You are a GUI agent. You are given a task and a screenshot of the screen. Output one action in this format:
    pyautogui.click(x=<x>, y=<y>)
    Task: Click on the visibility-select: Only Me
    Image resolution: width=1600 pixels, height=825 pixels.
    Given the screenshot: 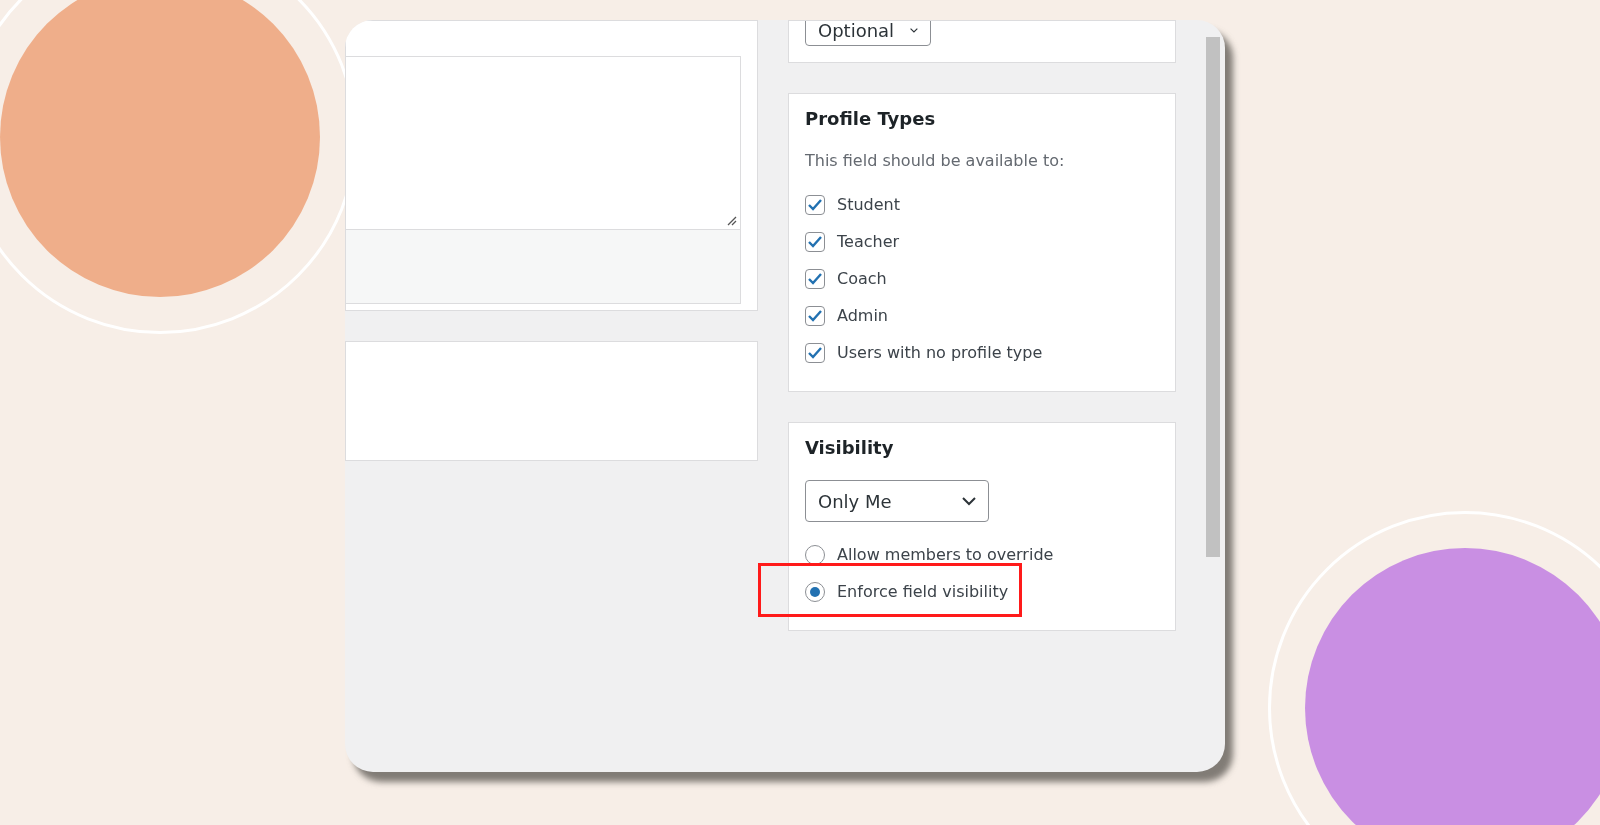 What is the action you would take?
    pyautogui.click(x=897, y=501)
    